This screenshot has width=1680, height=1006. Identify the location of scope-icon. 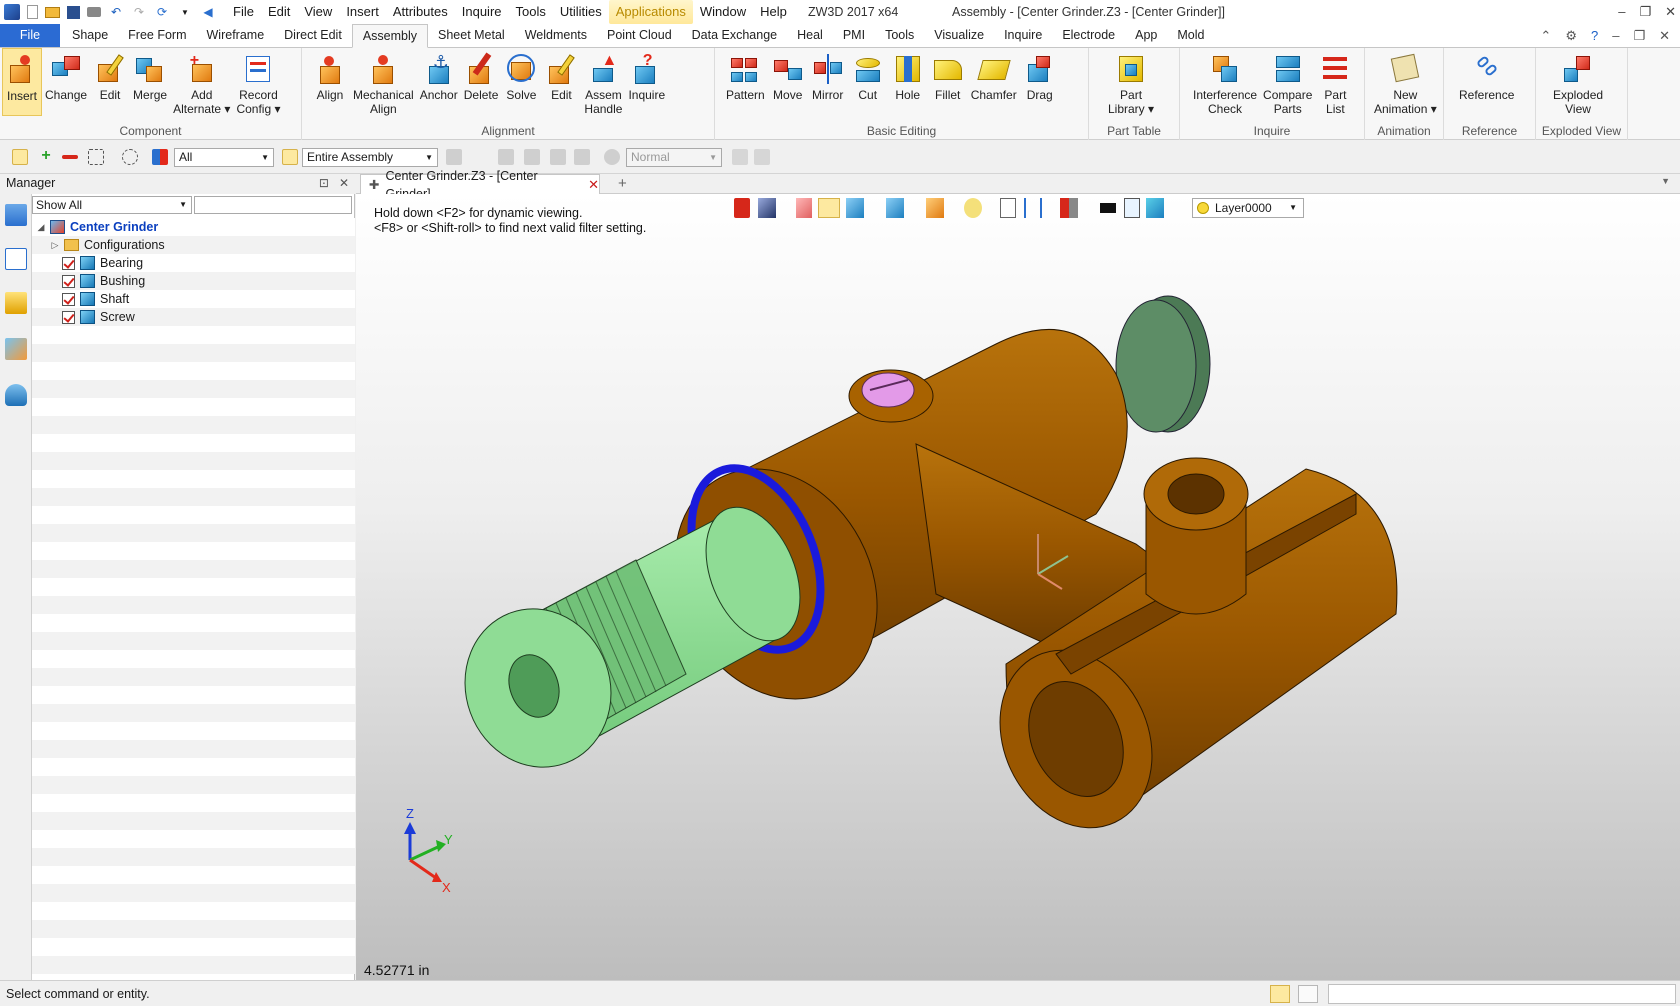
(290, 157).